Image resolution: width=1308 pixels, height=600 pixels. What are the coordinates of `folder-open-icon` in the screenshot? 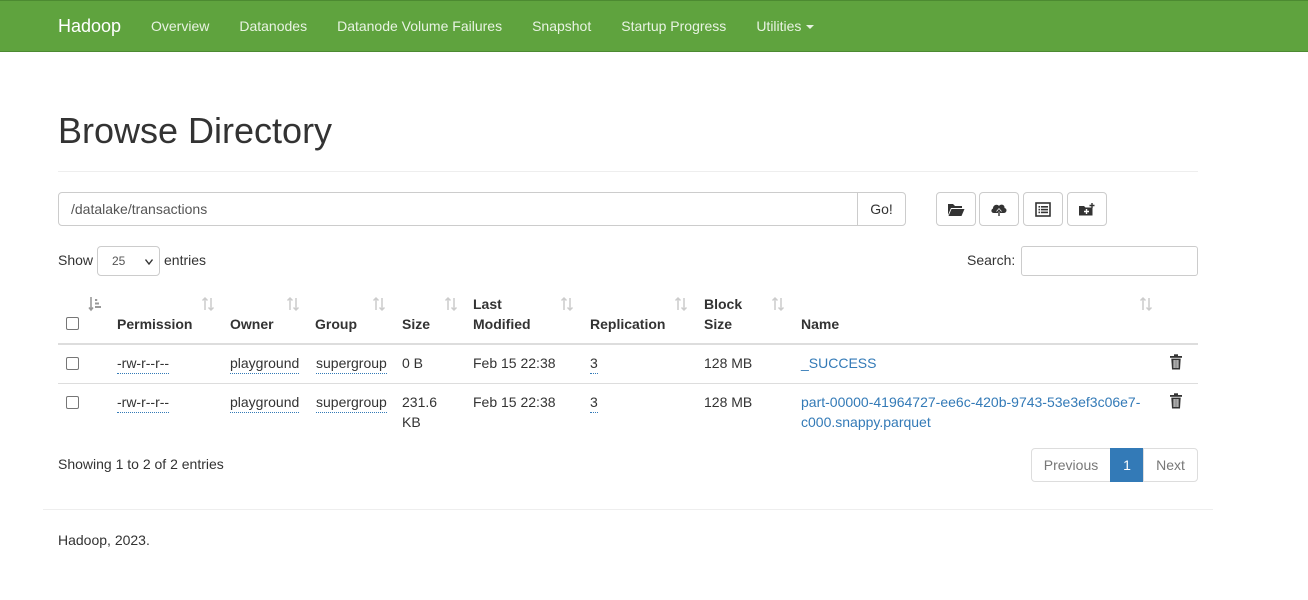 It's located at (956, 209).